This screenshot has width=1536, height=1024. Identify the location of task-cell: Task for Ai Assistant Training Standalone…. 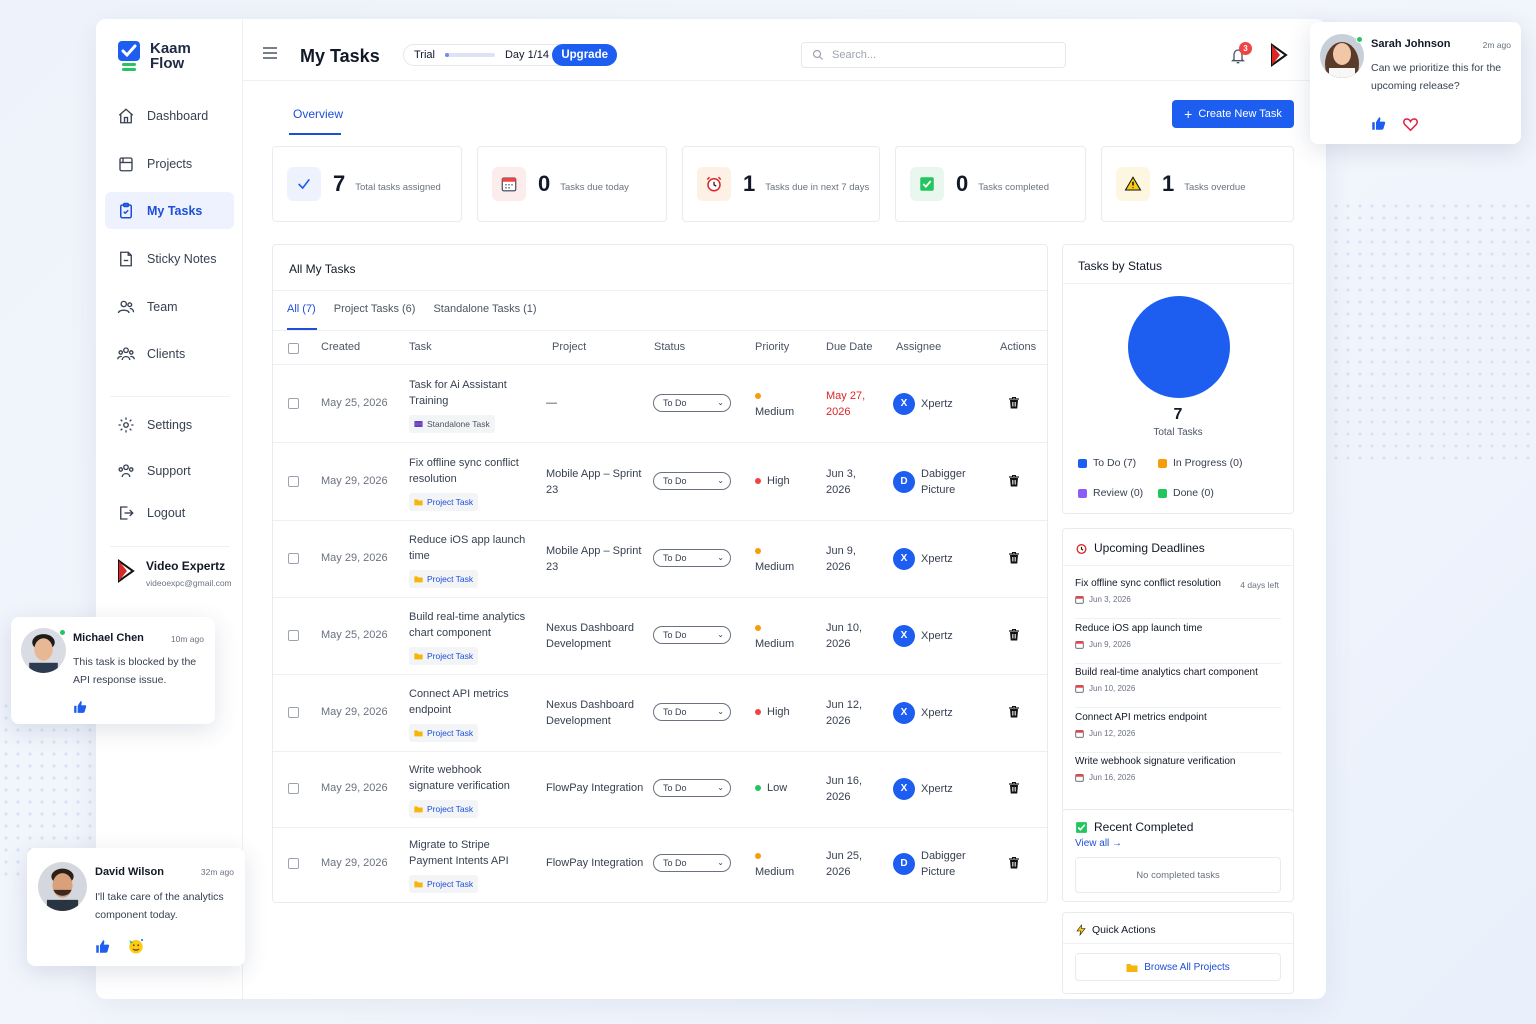
(468, 405).